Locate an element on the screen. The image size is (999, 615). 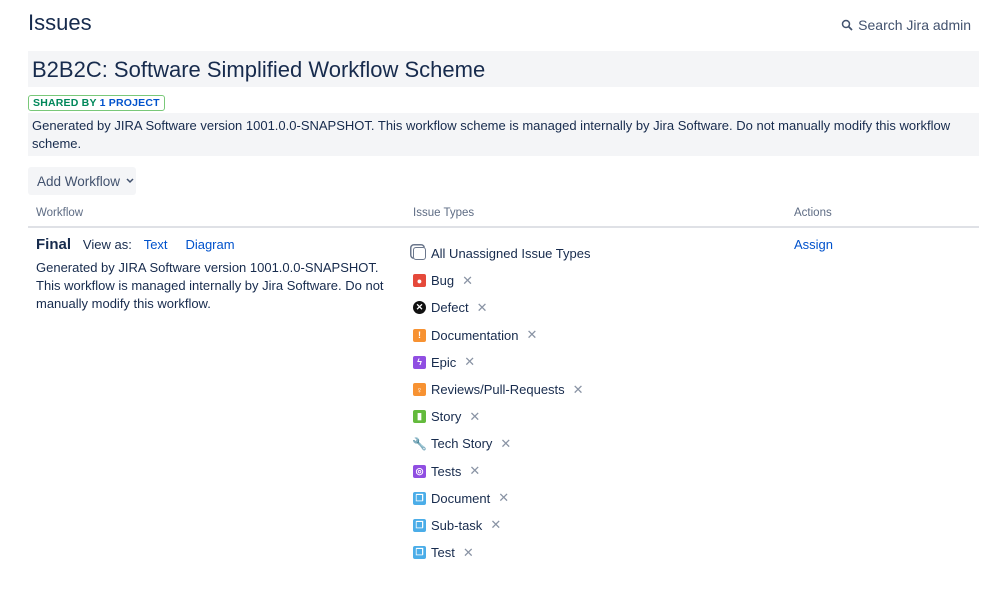
issue-type-row: ♀ Reviews/Pull-Requests ✕ is located at coordinates (501, 389).